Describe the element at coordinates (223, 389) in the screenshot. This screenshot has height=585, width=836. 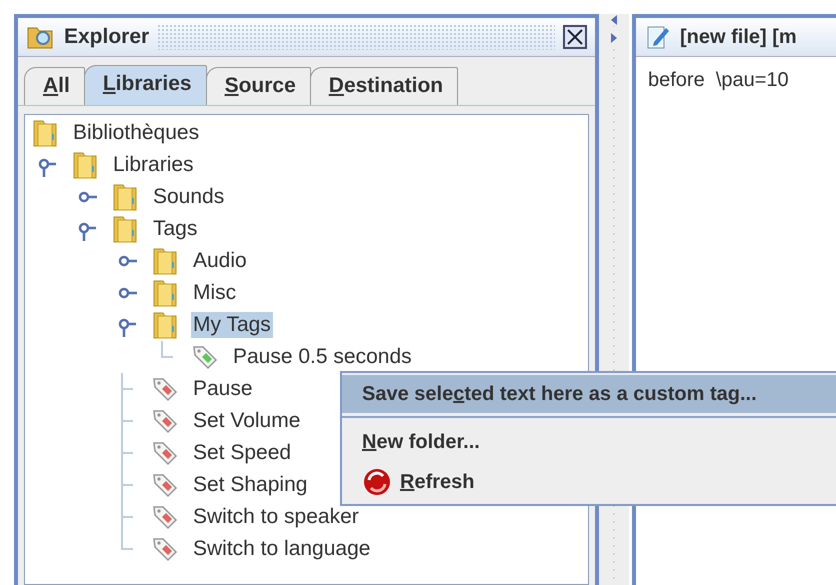
I see `tree-item: Pause` at that location.